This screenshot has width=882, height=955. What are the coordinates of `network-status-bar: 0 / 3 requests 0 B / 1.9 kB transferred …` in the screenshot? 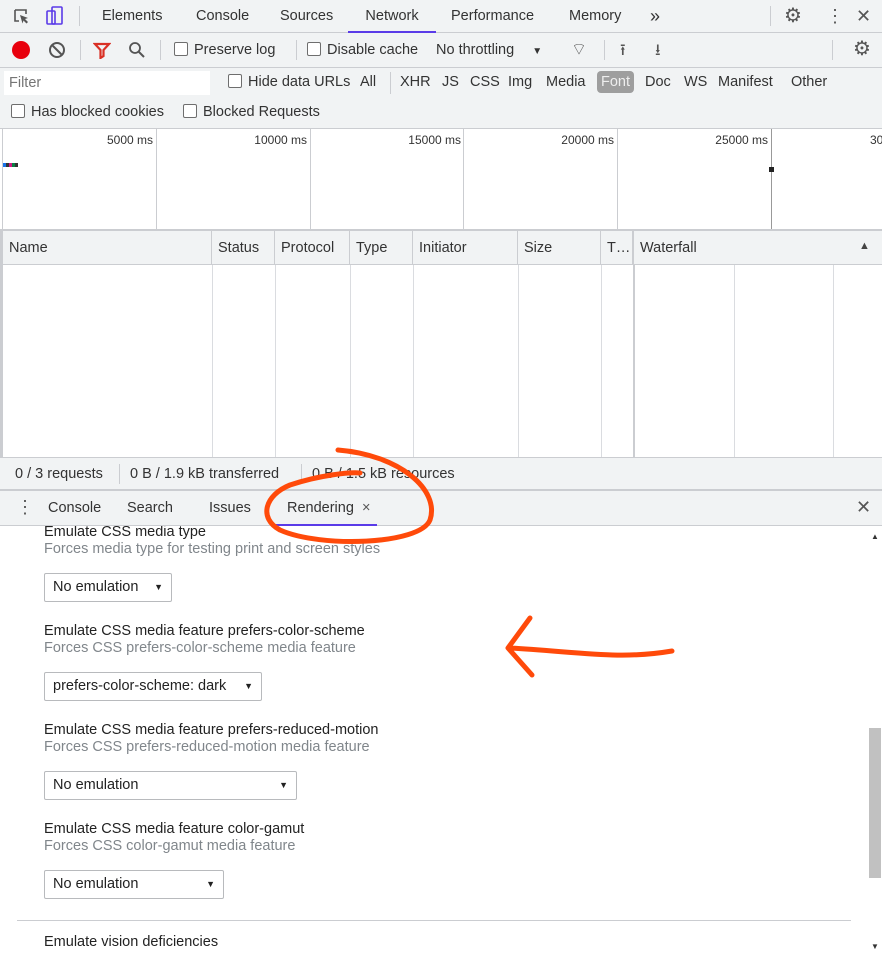 It's located at (441, 474).